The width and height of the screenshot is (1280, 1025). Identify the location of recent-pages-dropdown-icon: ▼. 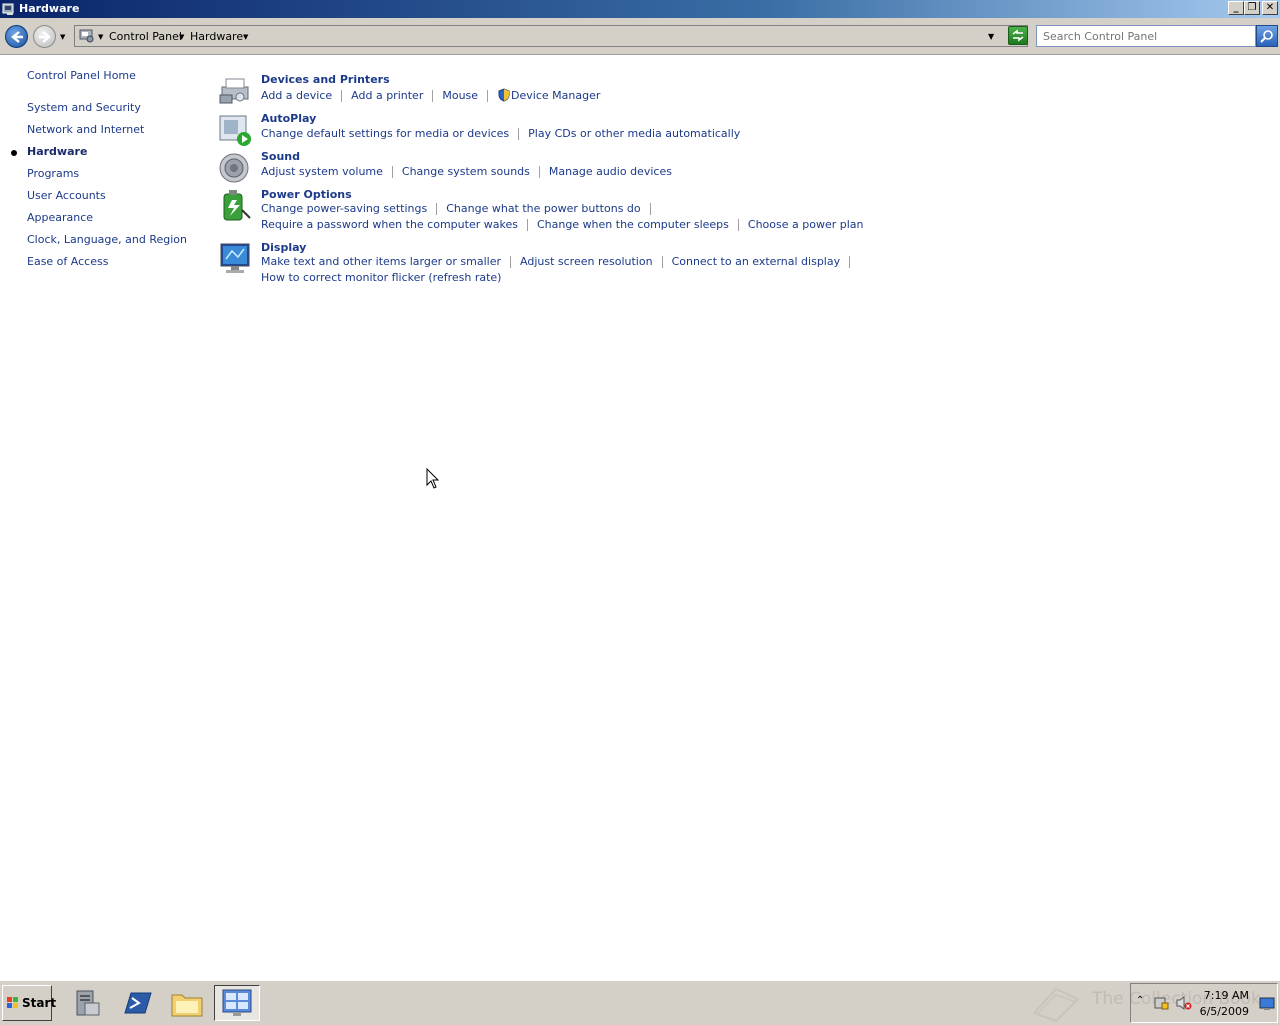
(62, 37).